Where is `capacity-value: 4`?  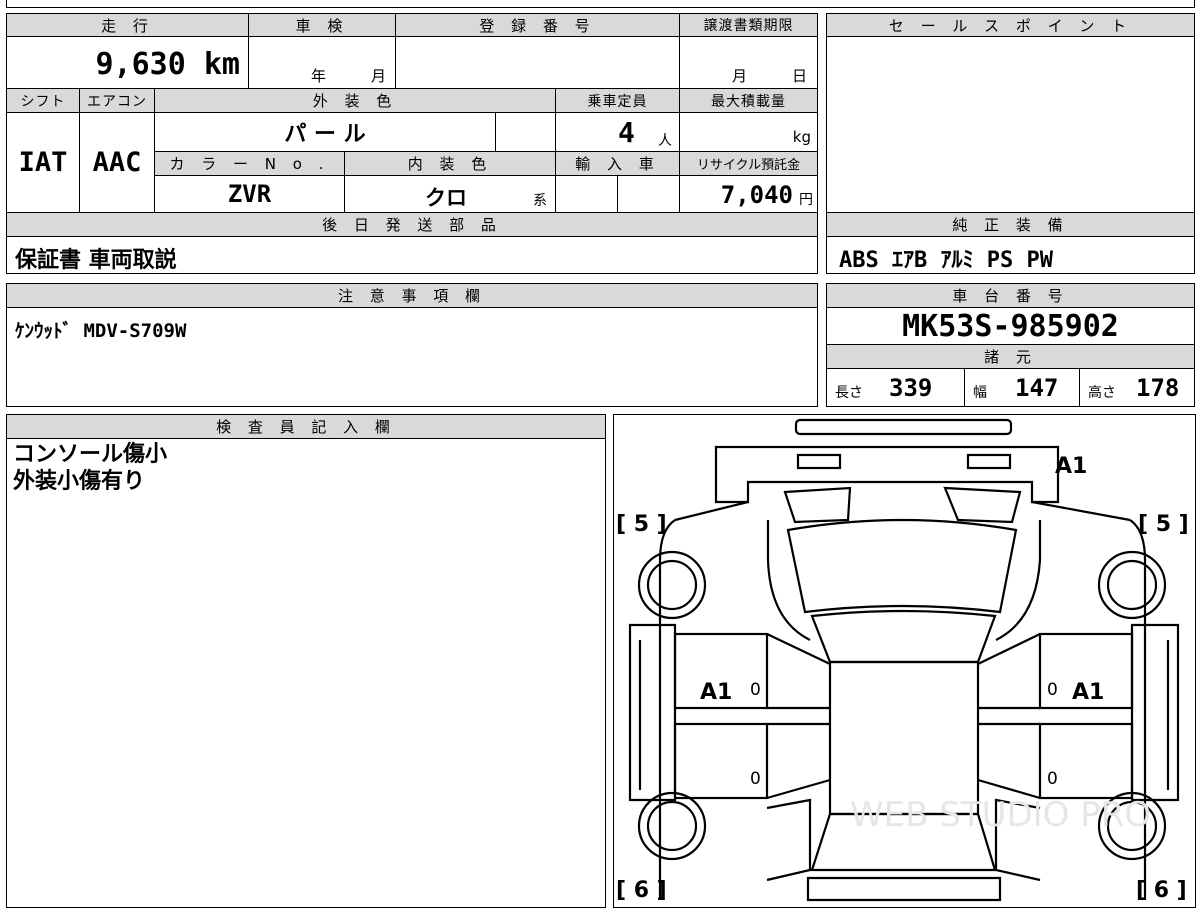
capacity-value: 4 is located at coordinates (626, 132).